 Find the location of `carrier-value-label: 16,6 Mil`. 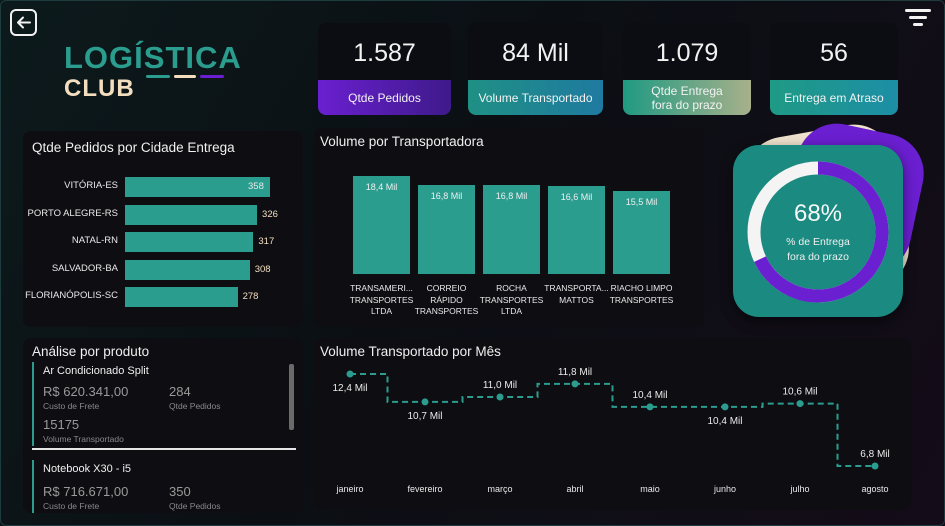

carrier-value-label: 16,6 Mil is located at coordinates (576, 196).